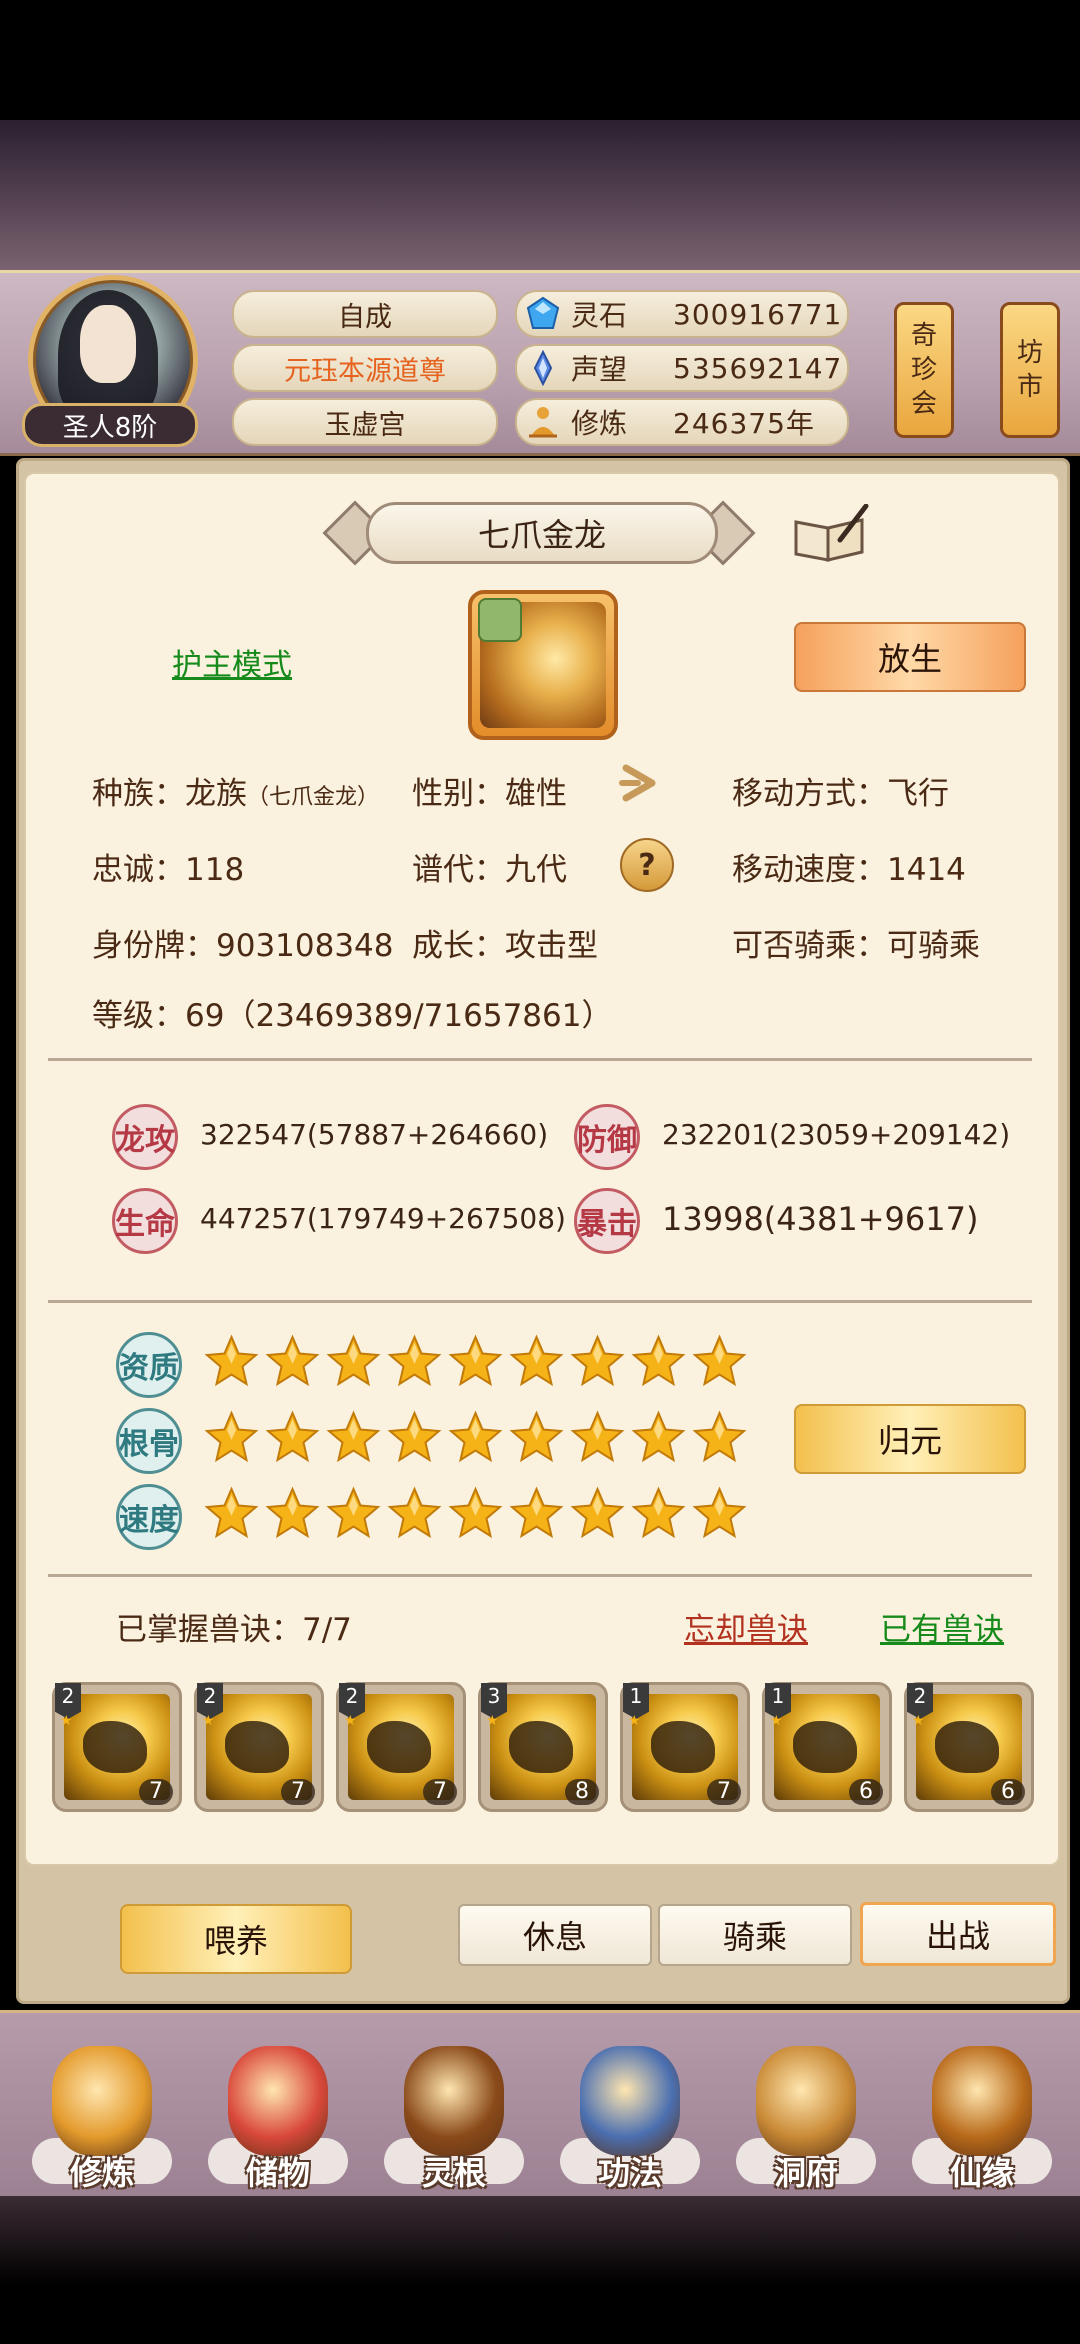 The width and height of the screenshot is (1080, 2344). What do you see at coordinates (383, 1218) in the screenshot?
I see `hp-value: 447257(179749+267508)` at bounding box center [383, 1218].